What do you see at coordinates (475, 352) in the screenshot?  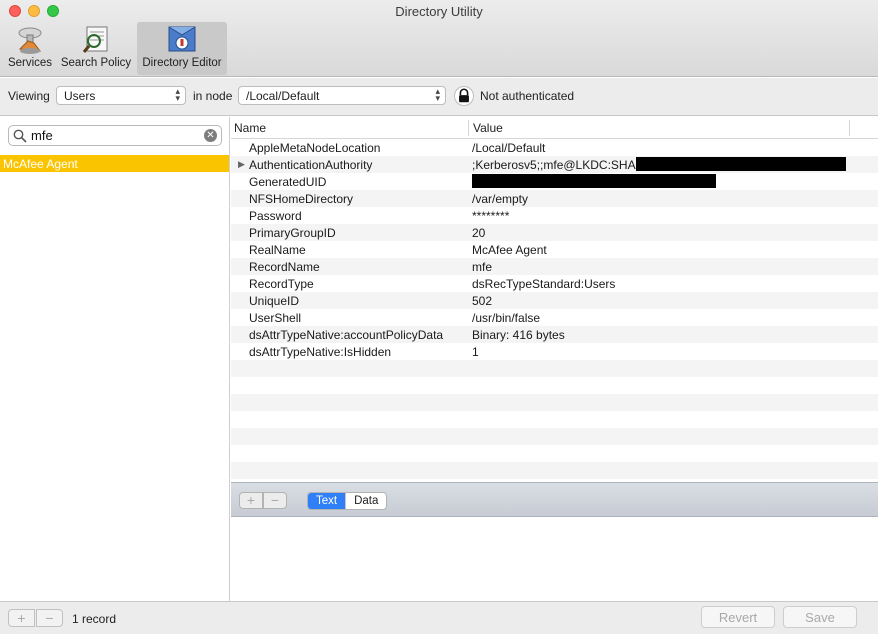 I see `attribute-value: 1` at bounding box center [475, 352].